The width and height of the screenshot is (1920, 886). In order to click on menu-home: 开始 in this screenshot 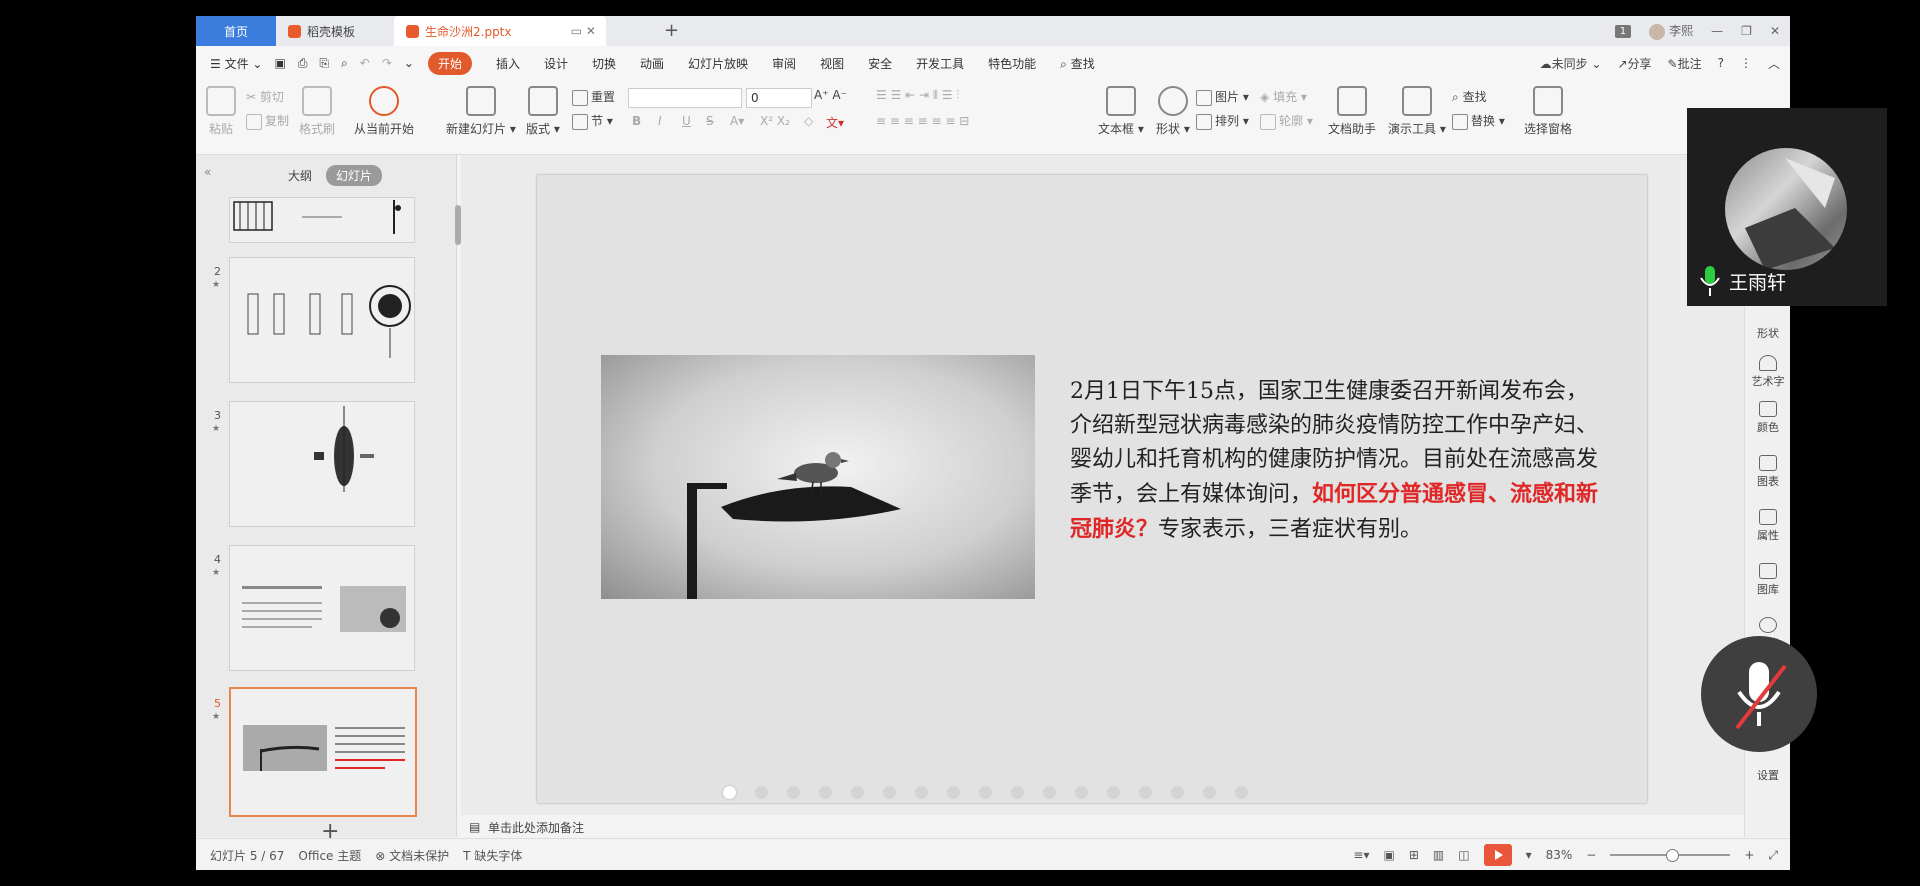, I will do `click(449, 63)`.